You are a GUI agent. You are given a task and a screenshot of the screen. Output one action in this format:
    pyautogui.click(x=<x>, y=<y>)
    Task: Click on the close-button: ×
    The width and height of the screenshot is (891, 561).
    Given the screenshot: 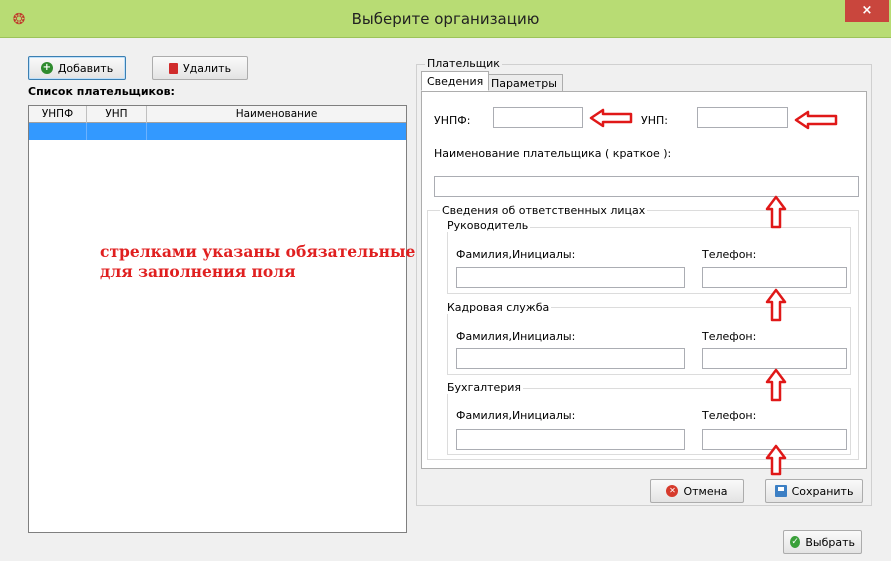 What is the action you would take?
    pyautogui.click(x=867, y=11)
    